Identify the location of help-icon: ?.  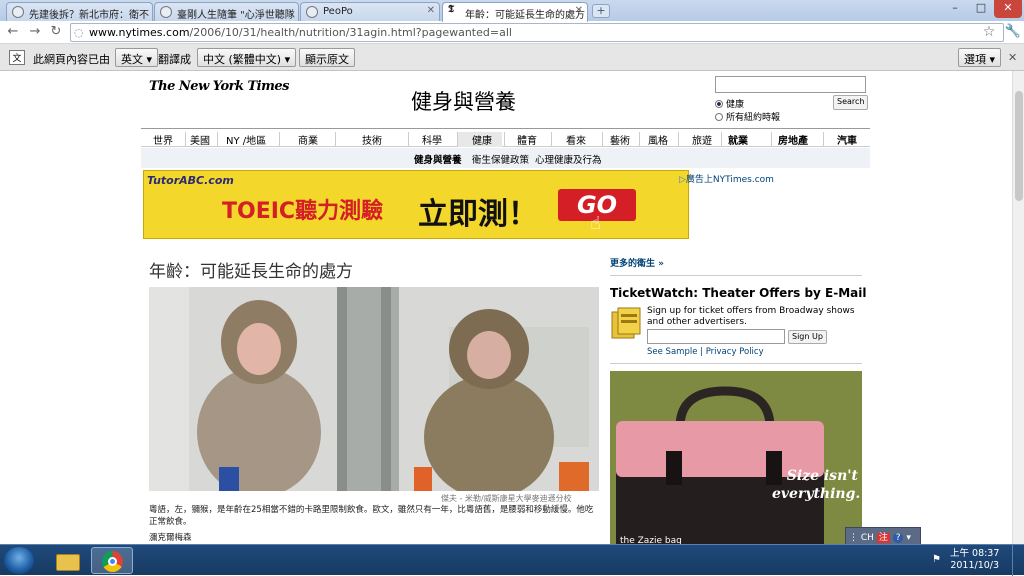
(898, 538).